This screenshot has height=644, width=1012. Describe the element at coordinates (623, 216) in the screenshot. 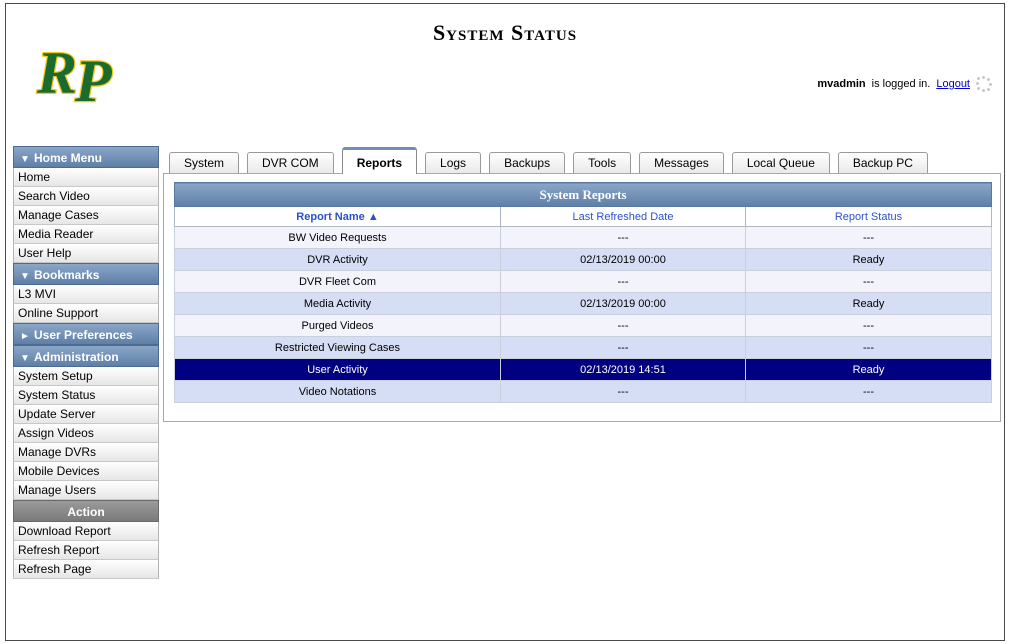

I see `column-header-last-refreshed: Last Refreshed Date` at that location.